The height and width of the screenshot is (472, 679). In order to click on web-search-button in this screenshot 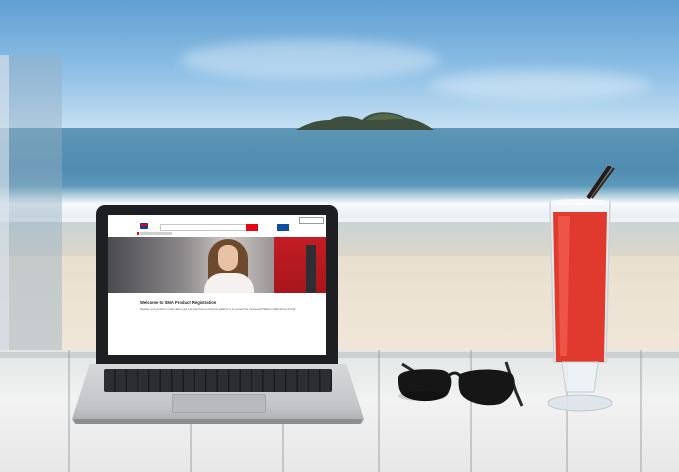, I will do `click(252, 227)`.